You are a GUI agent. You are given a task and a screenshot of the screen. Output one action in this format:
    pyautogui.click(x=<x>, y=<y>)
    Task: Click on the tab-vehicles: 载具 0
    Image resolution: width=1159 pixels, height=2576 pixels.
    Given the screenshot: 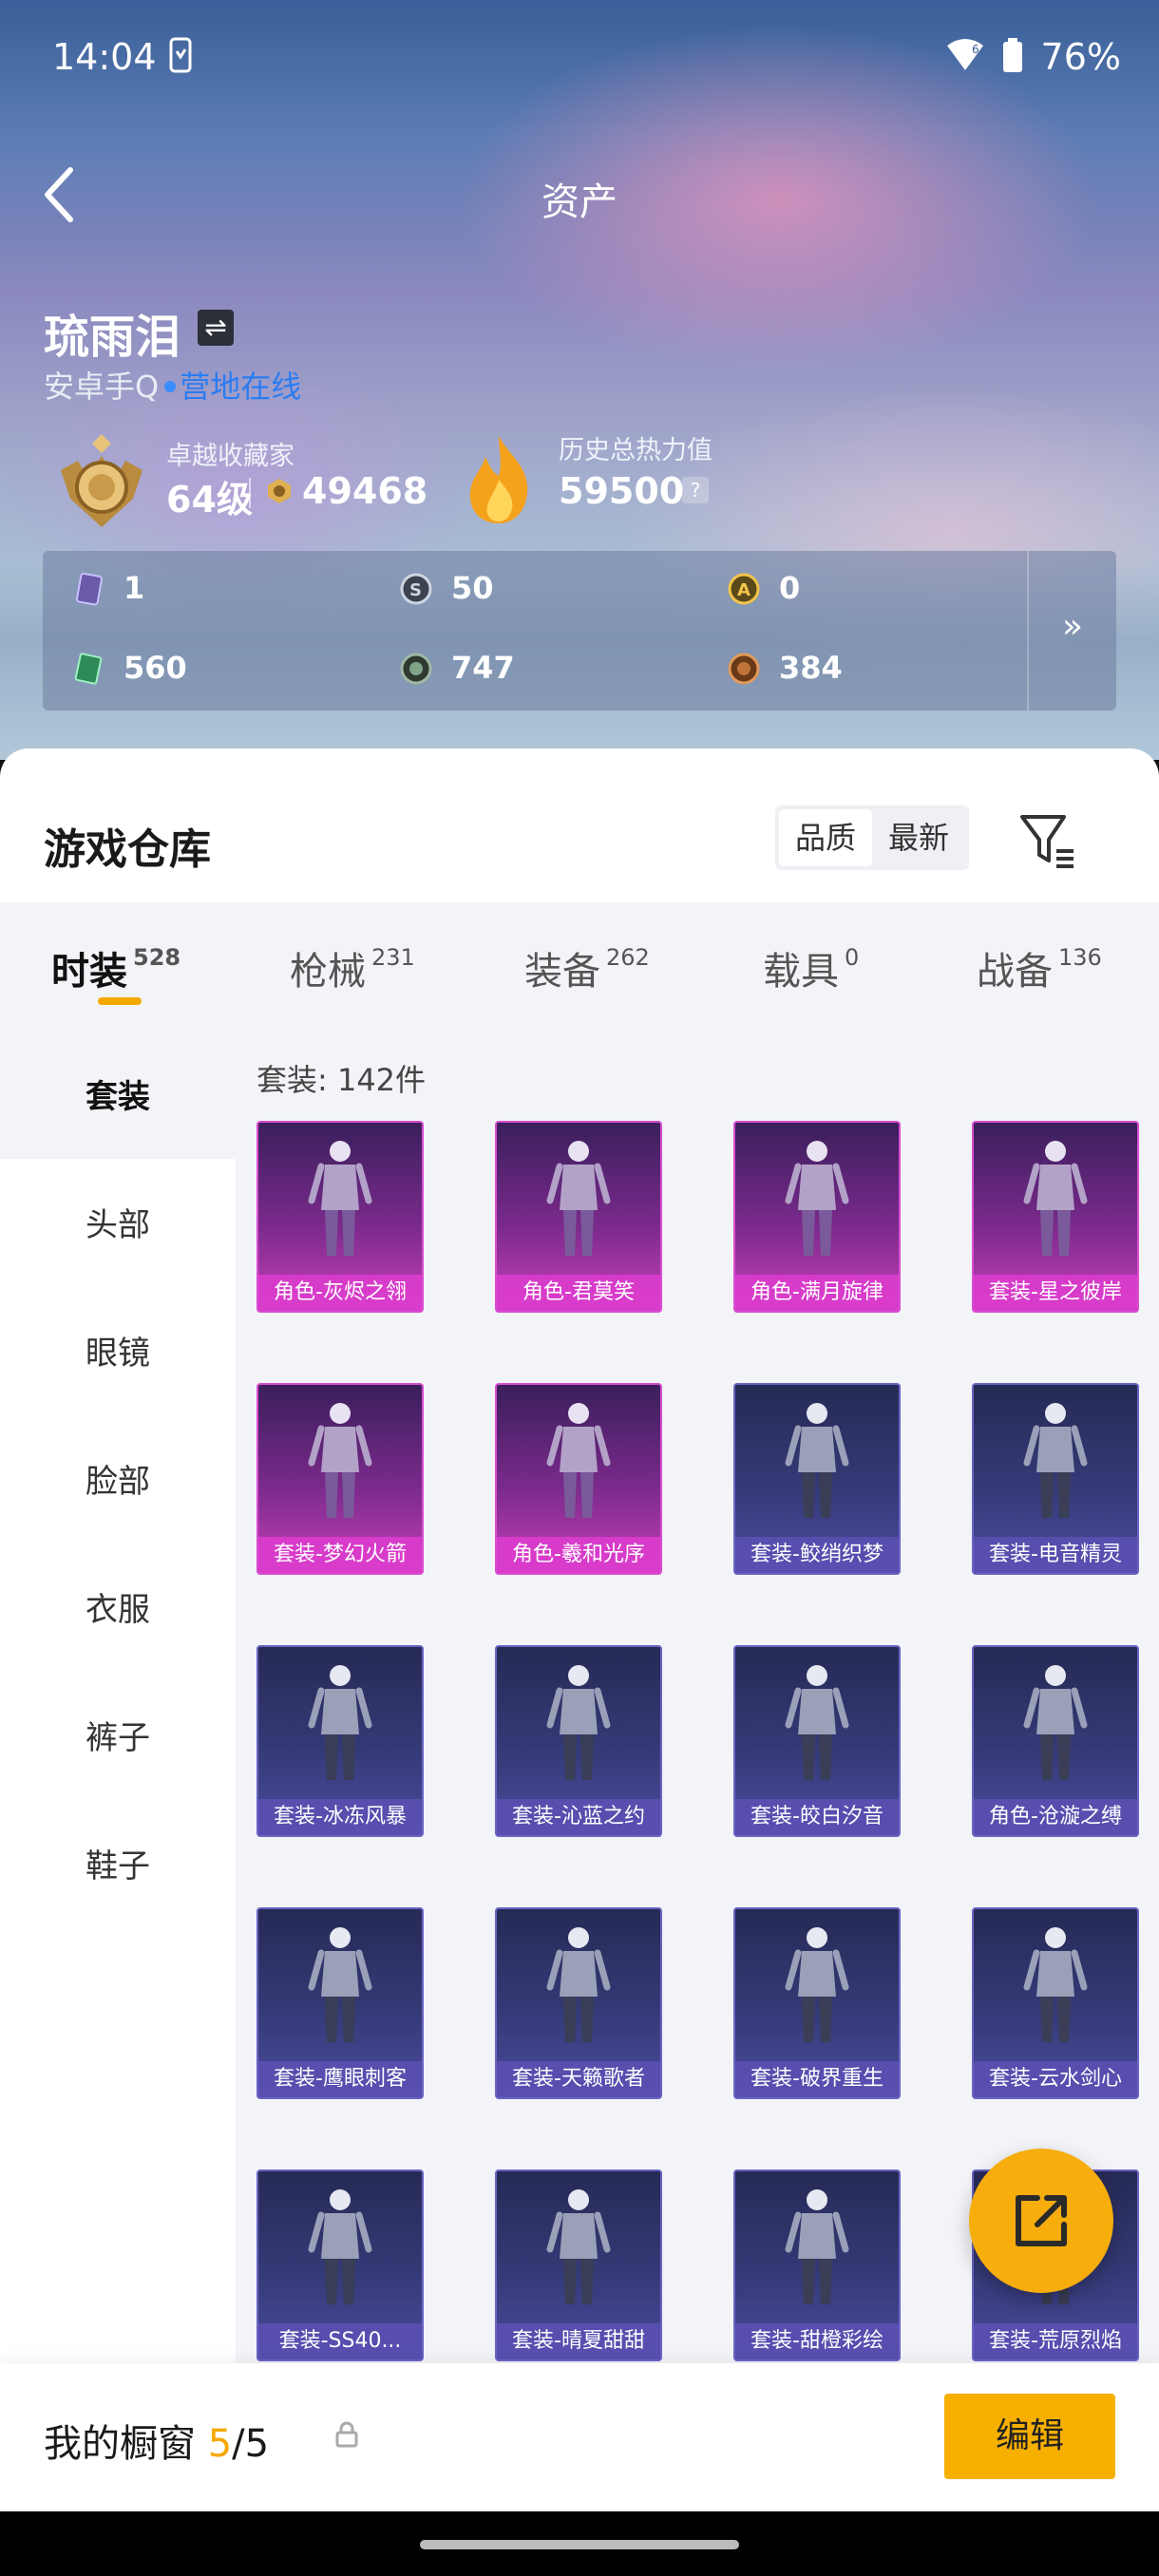 What is the action you would take?
    pyautogui.click(x=811, y=967)
    